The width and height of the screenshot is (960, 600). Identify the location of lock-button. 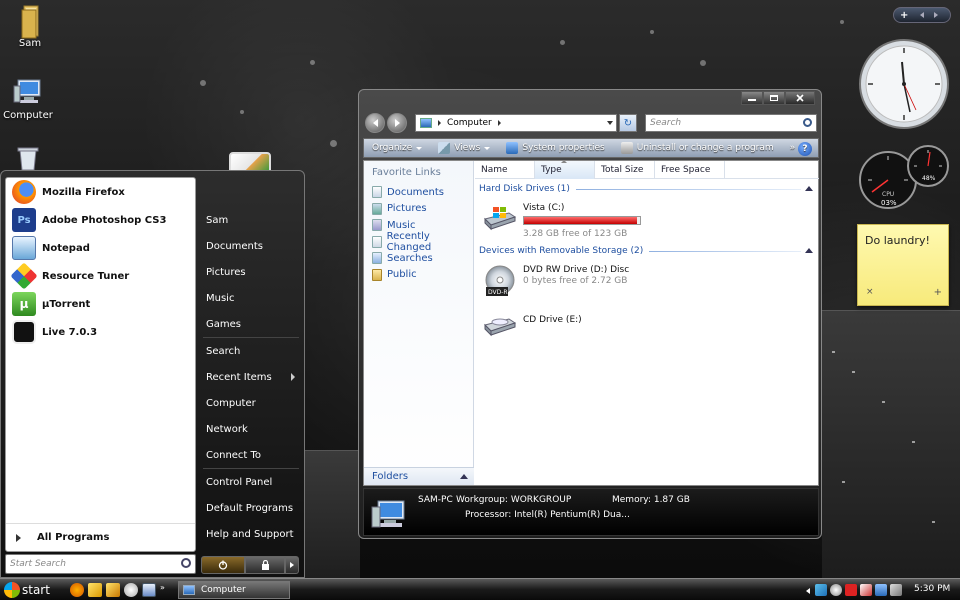
(265, 565).